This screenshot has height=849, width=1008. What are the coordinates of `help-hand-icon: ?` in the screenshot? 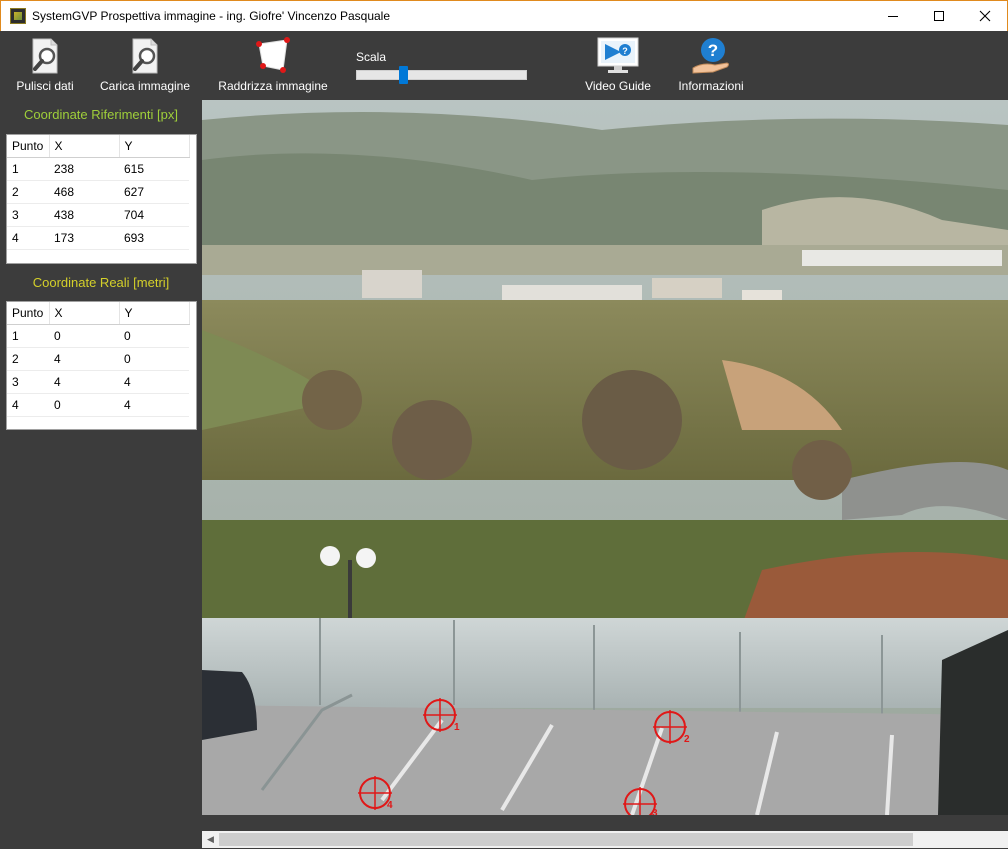 It's located at (710, 56).